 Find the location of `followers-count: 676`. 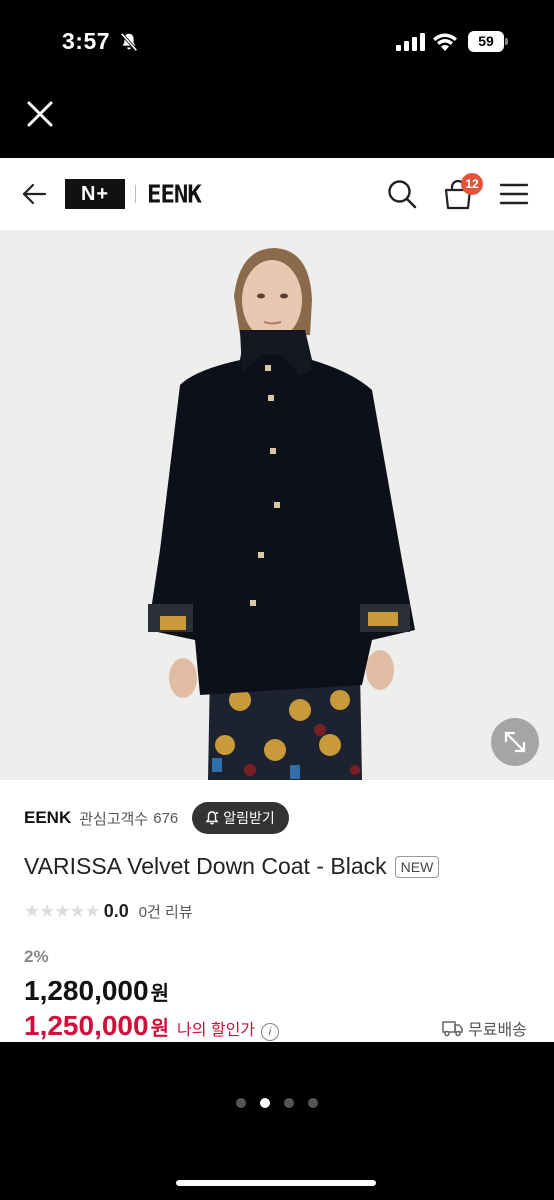

followers-count: 676 is located at coordinates (166, 818).